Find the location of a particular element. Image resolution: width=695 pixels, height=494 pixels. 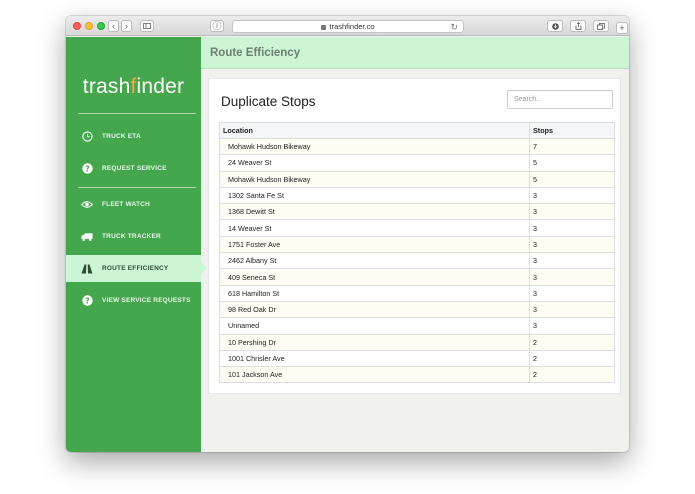

table-row: 409 Seneca St 3 is located at coordinates (417, 277).